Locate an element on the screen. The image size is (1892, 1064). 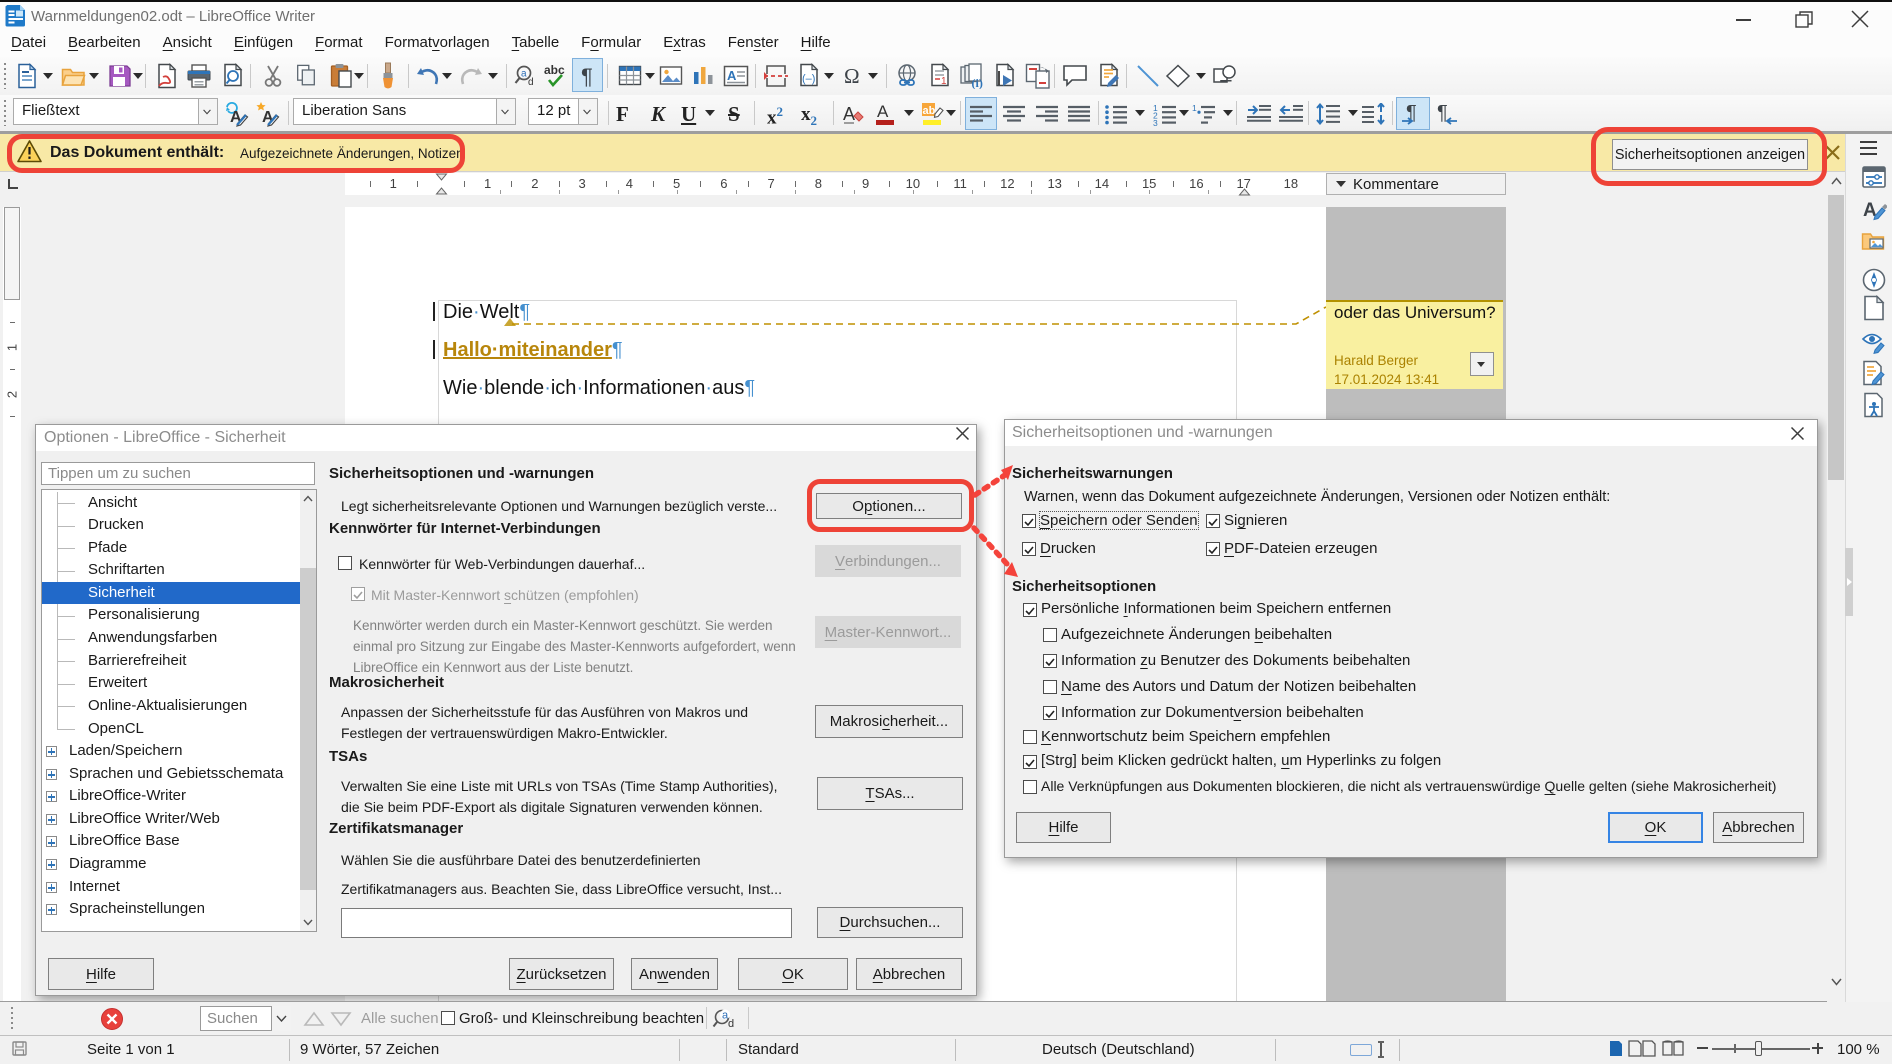
svg-text: Ω is located at coordinates (852, 76).